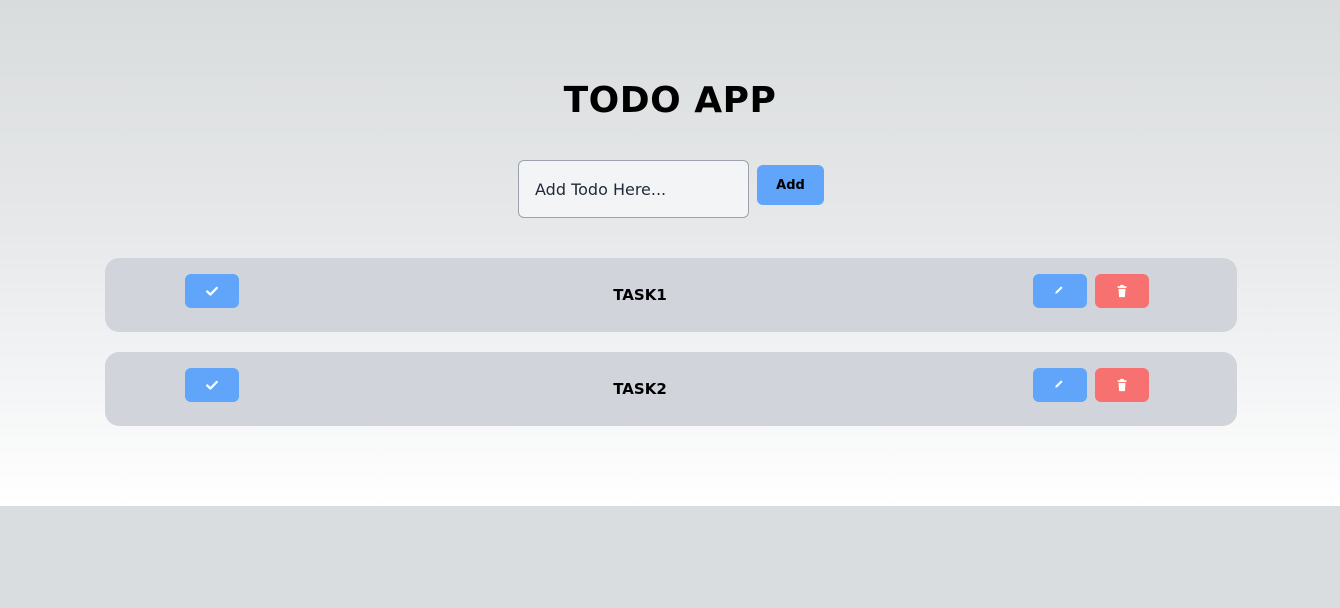 This screenshot has height=608, width=1340. What do you see at coordinates (670, 100) in the screenshot?
I see `page-title: TODO APP` at bounding box center [670, 100].